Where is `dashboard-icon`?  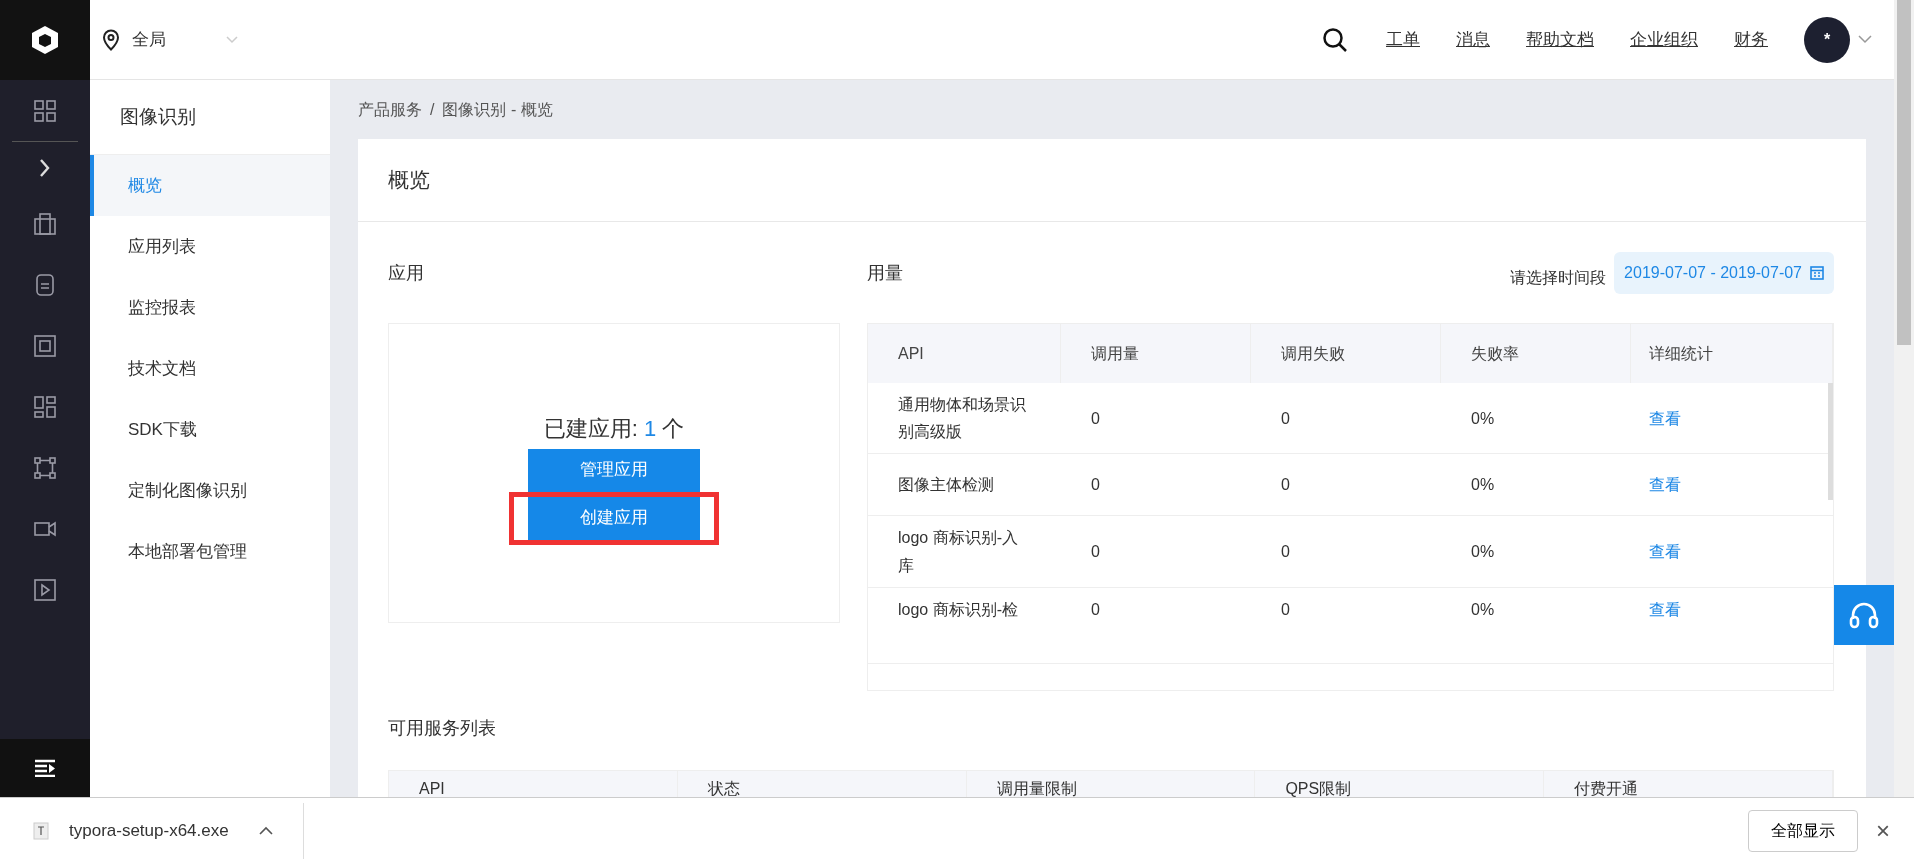
dashboard-icon is located at coordinates (45, 406).